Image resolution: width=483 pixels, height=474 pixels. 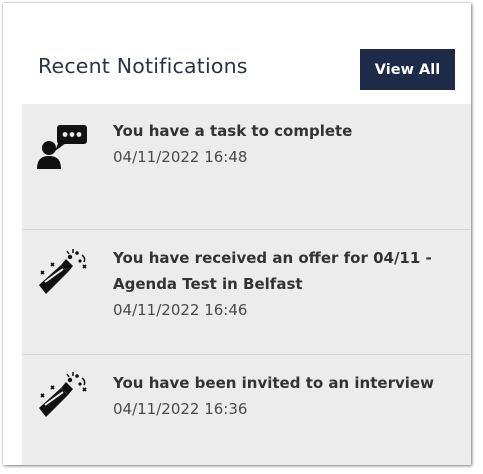 What do you see at coordinates (407, 69) in the screenshot?
I see `view-all-button: View All` at bounding box center [407, 69].